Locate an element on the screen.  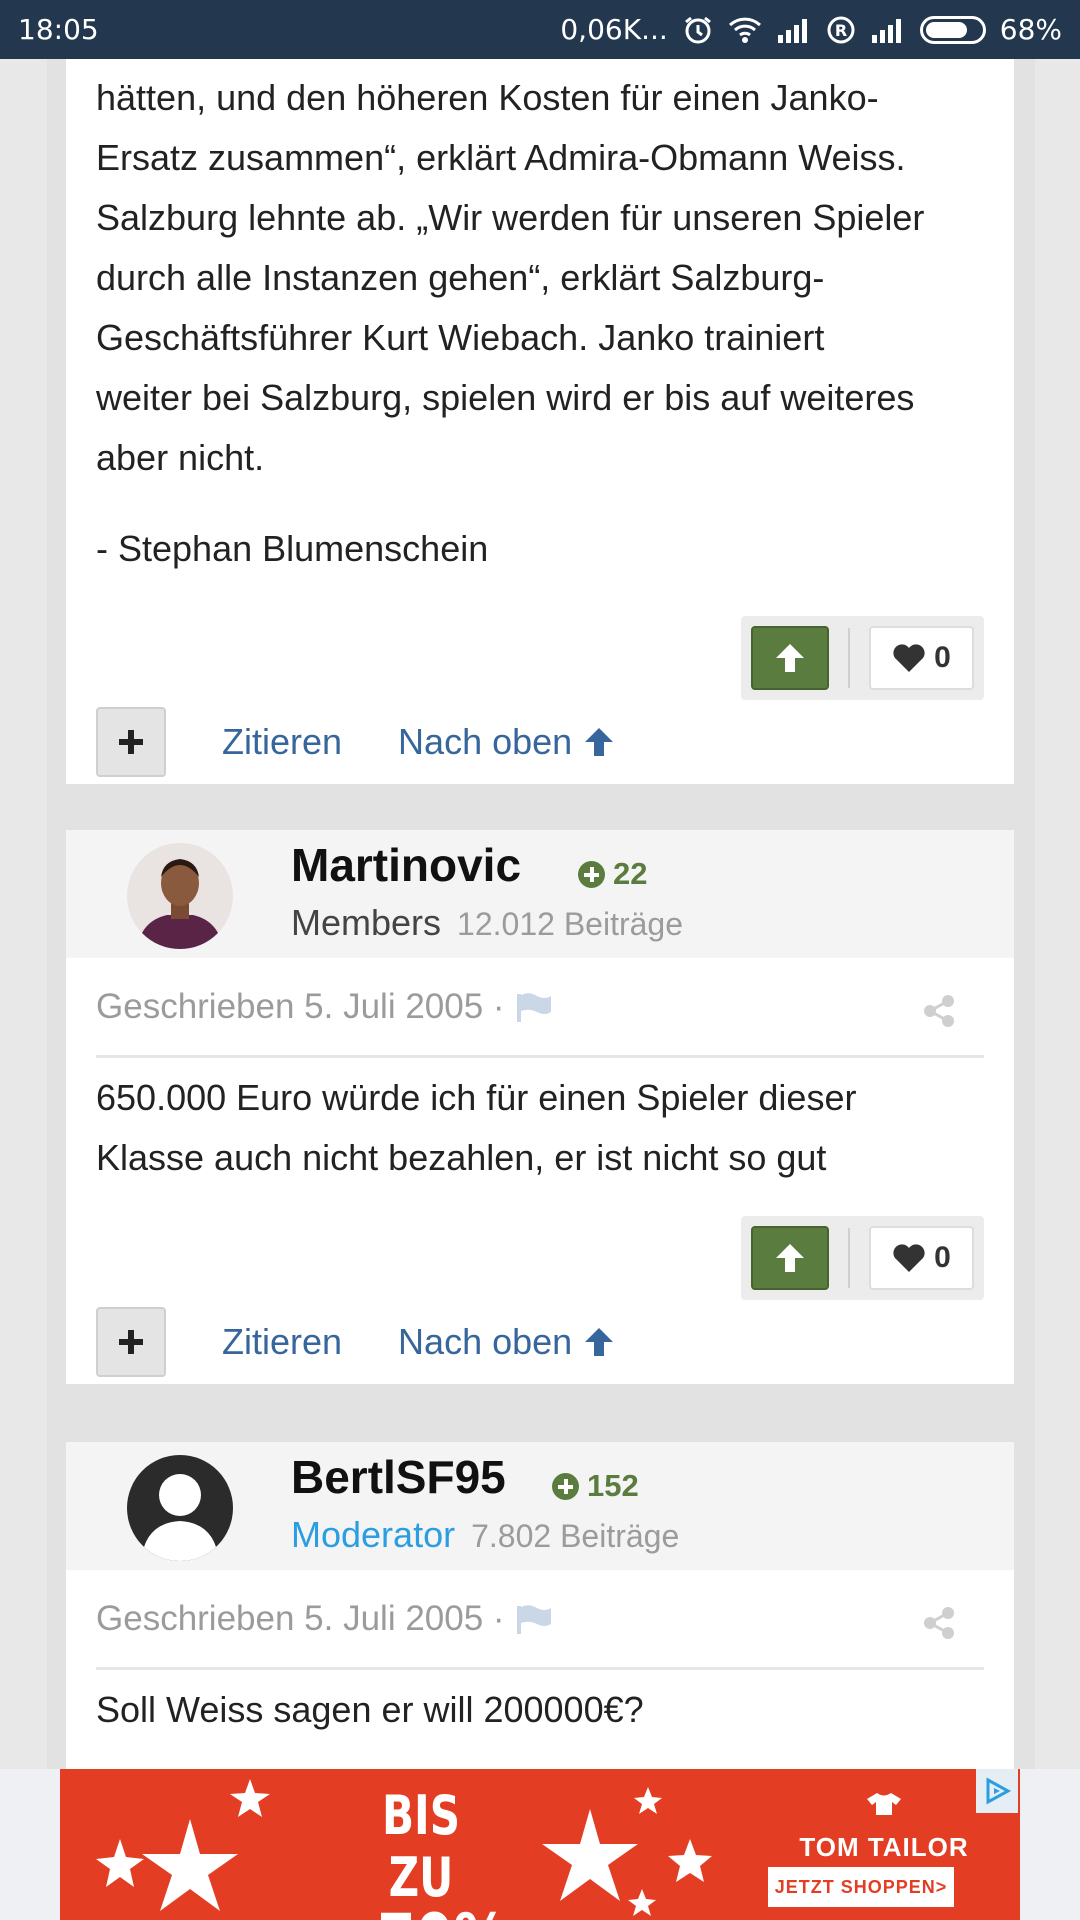
group-label: Moderator is located at coordinates (373, 1534).